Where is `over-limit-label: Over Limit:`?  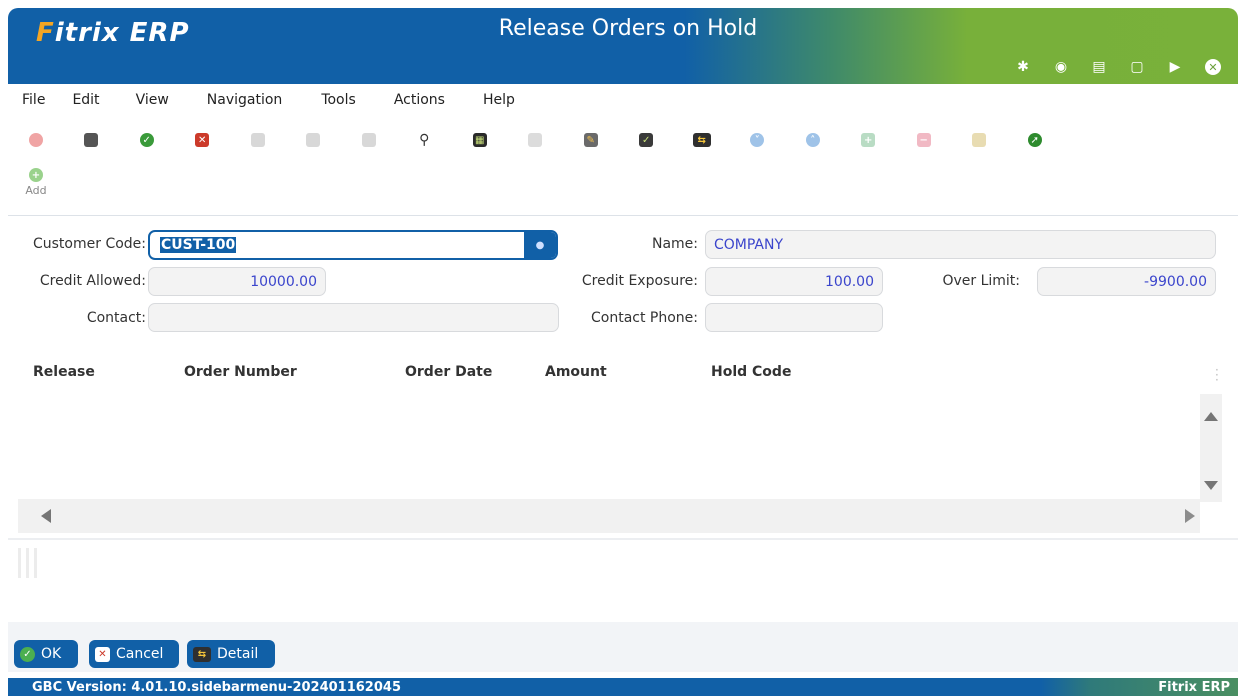
over-limit-label: Over Limit: is located at coordinates (981, 281).